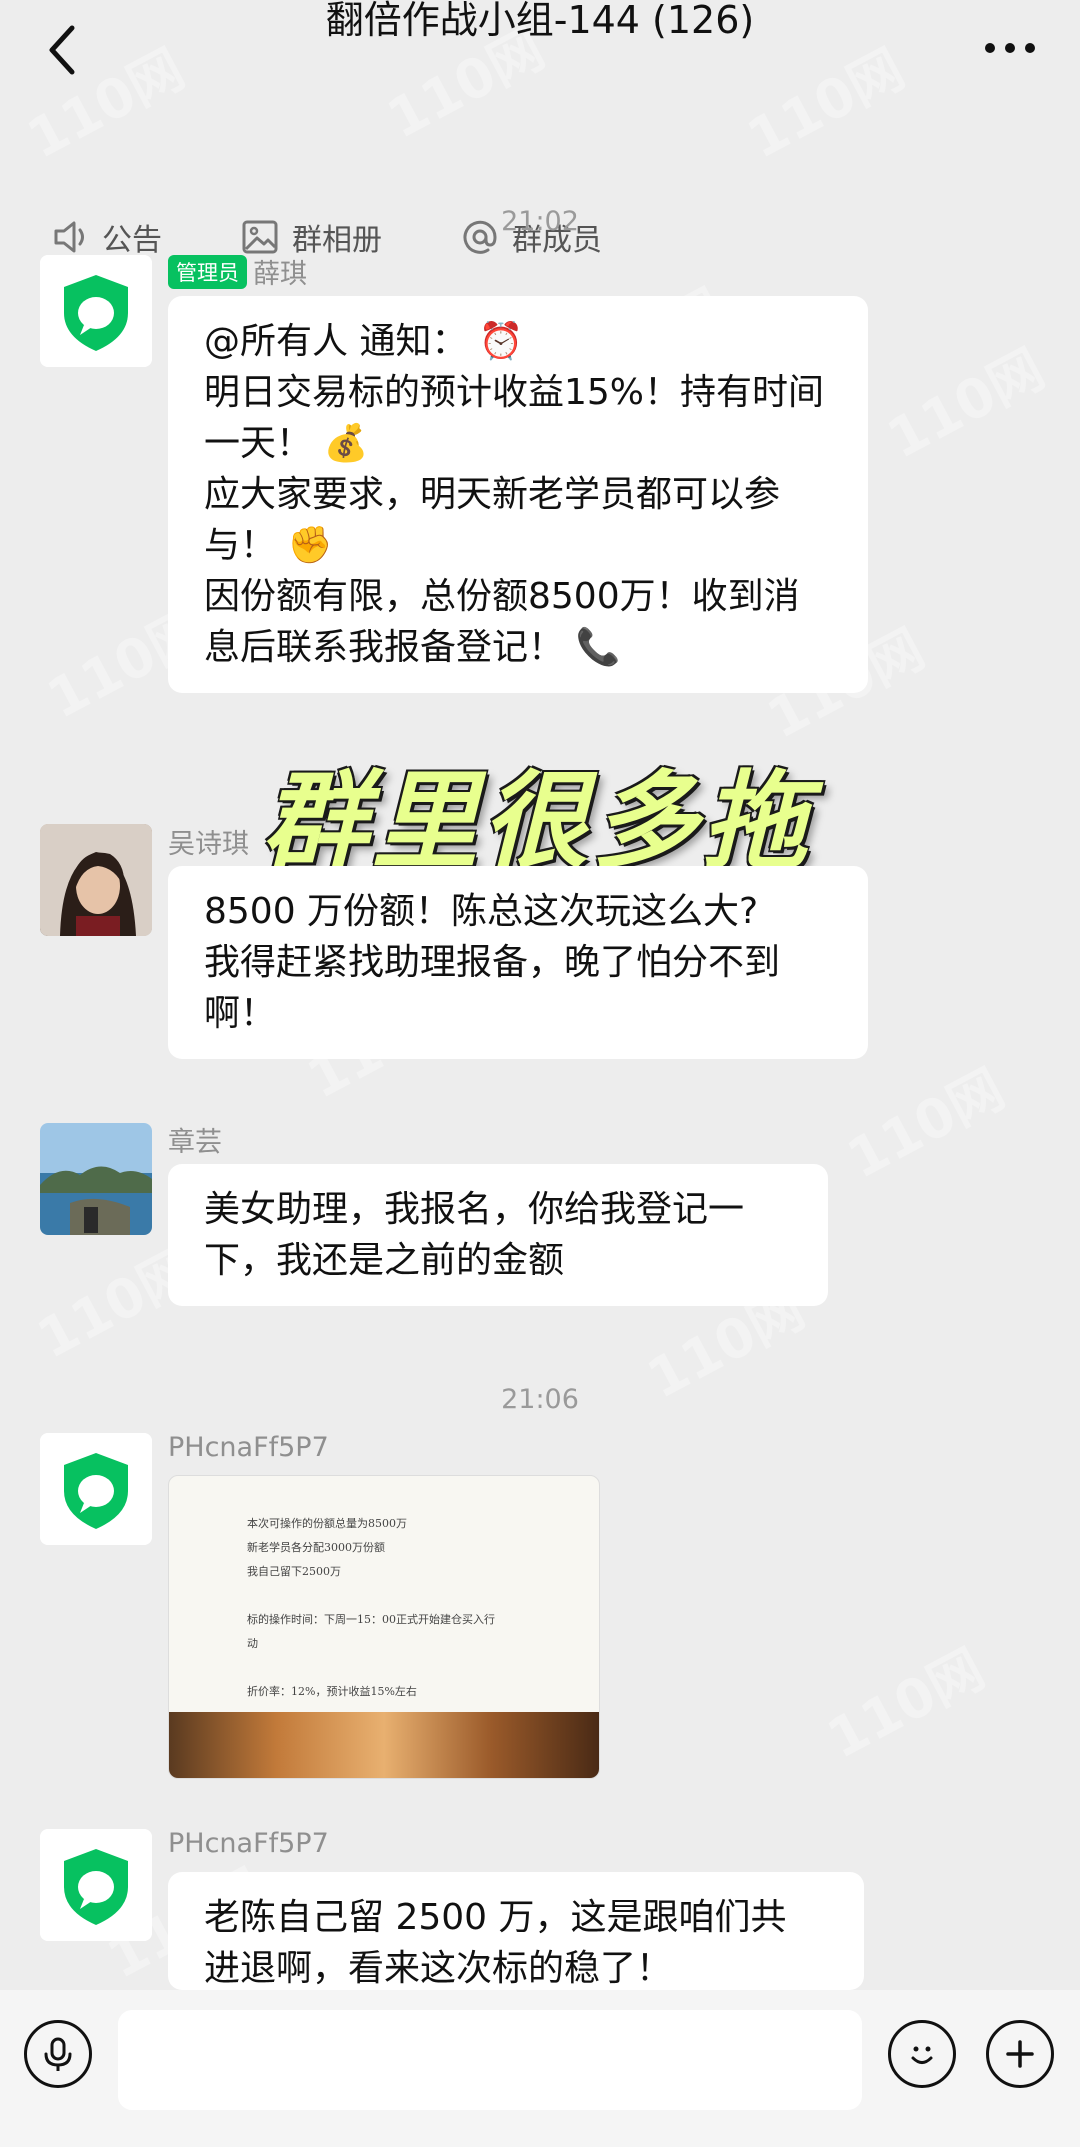 The image size is (1080, 2147). What do you see at coordinates (327, 1523) in the screenshot?
I see `image-text-line: 本次可操作的份额总量为8500万` at bounding box center [327, 1523].